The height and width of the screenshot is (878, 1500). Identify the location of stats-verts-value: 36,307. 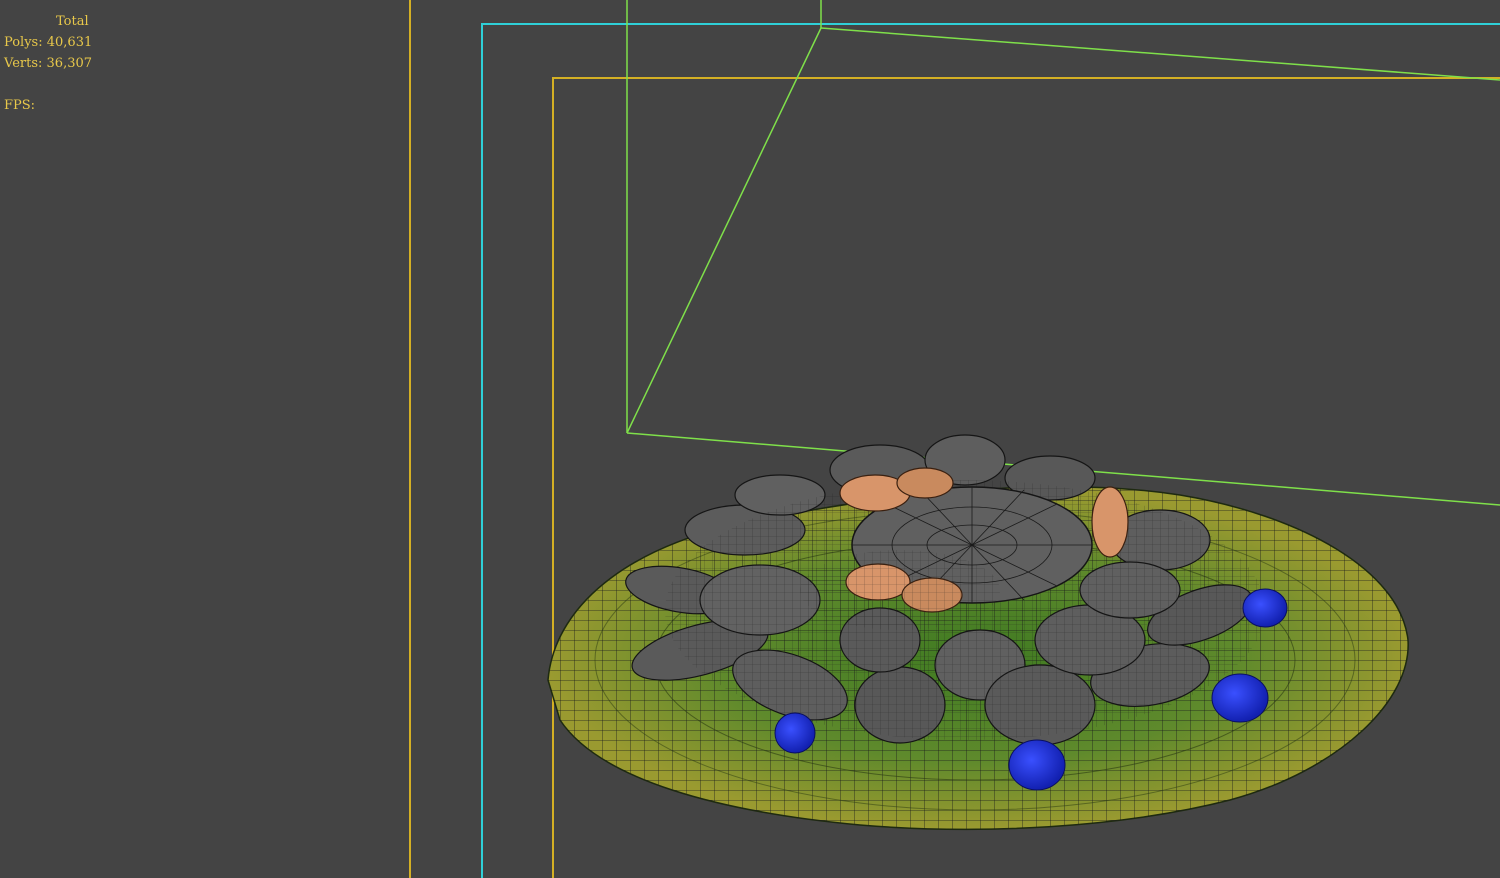
(69, 63).